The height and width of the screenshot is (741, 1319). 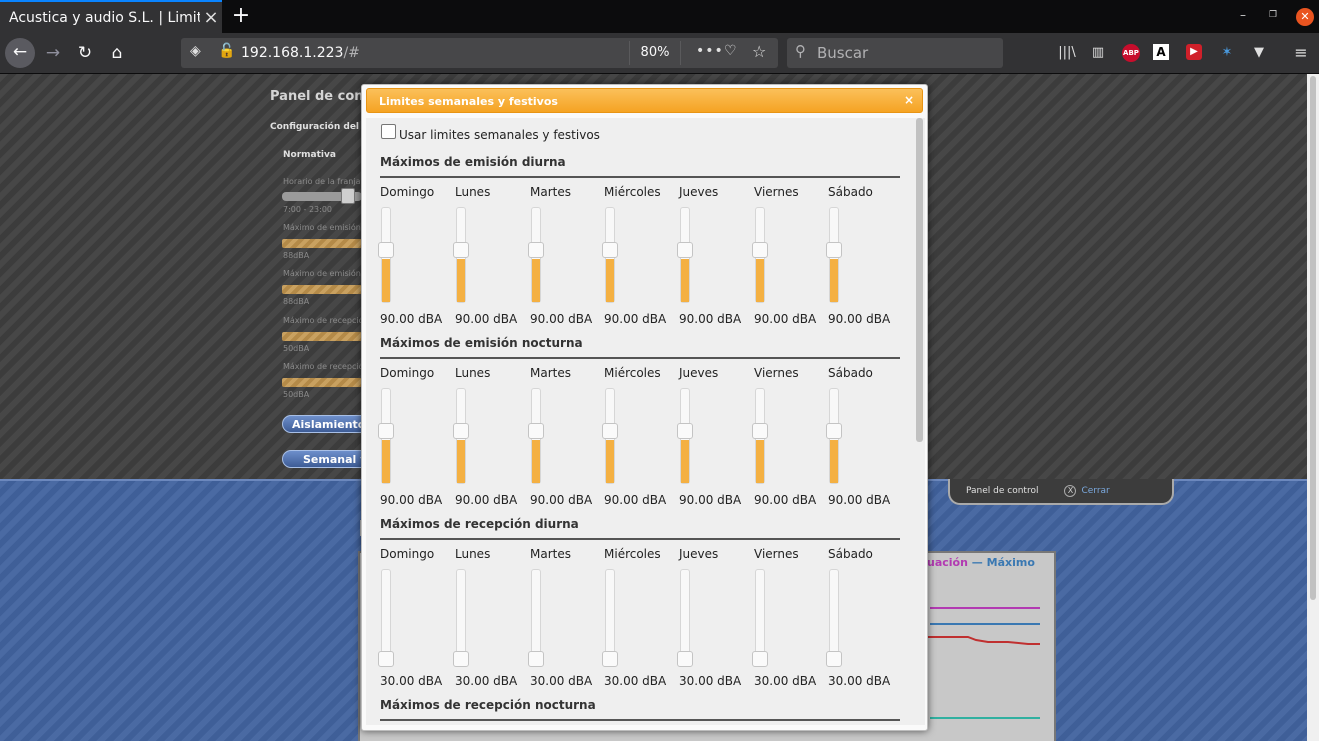 What do you see at coordinates (895, 53) in the screenshot?
I see `search-input: ⚲ Buscar` at bounding box center [895, 53].